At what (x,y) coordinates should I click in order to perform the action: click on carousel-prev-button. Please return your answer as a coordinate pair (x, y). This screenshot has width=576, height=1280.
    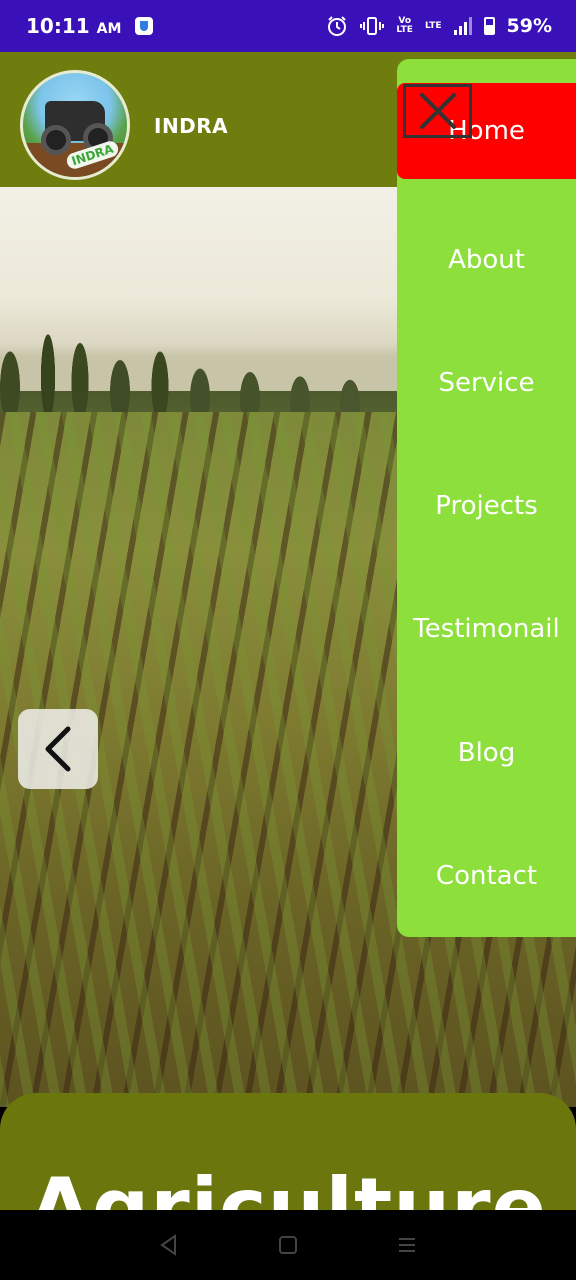
    Looking at the image, I should click on (58, 749).